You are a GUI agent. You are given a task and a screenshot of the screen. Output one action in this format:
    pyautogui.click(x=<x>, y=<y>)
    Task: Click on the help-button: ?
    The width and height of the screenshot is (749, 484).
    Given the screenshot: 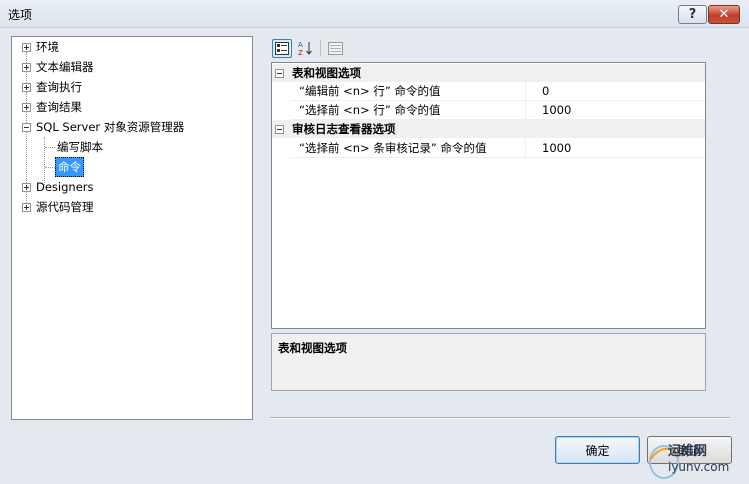 What is the action you would take?
    pyautogui.click(x=692, y=14)
    